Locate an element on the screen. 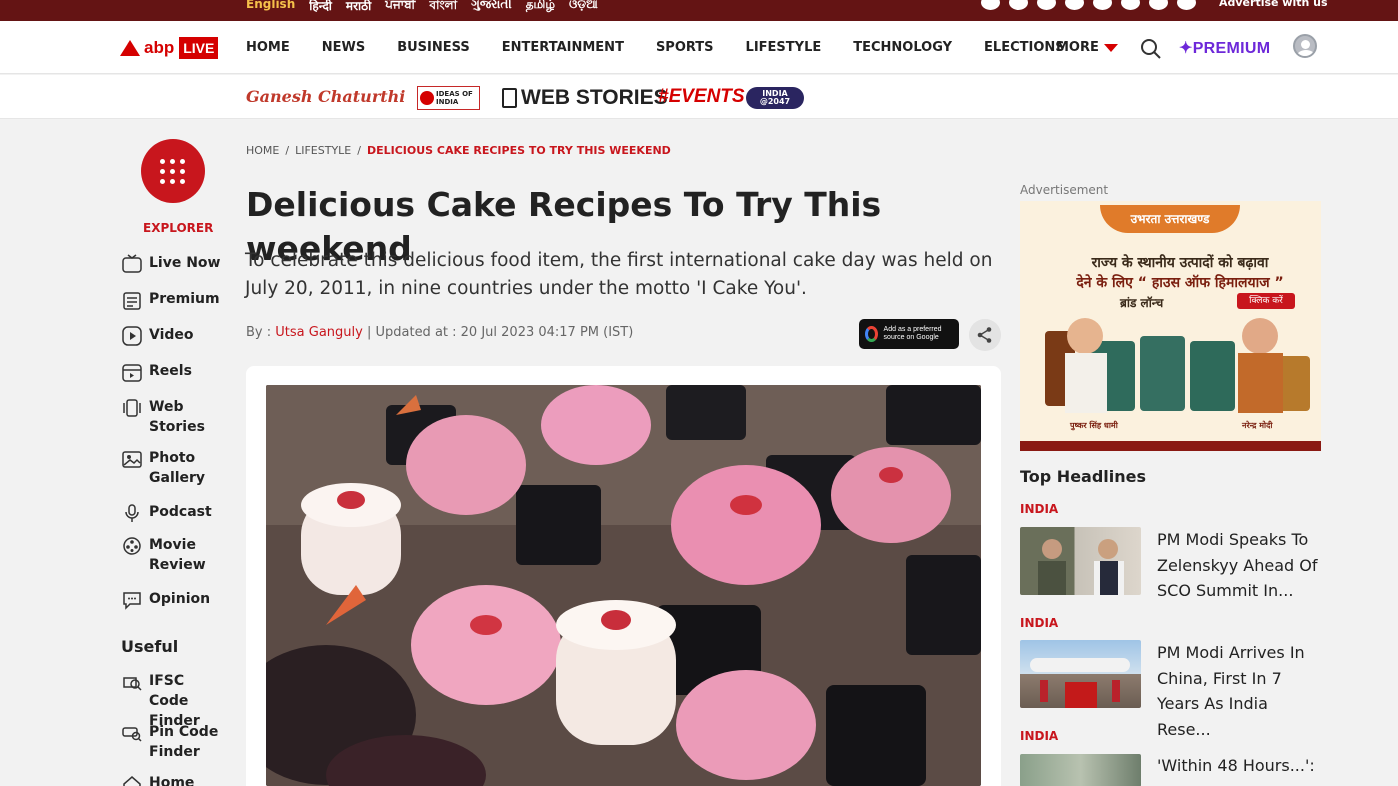 The image size is (1398, 786). whatsapp-icon is located at coordinates (1186, 5).